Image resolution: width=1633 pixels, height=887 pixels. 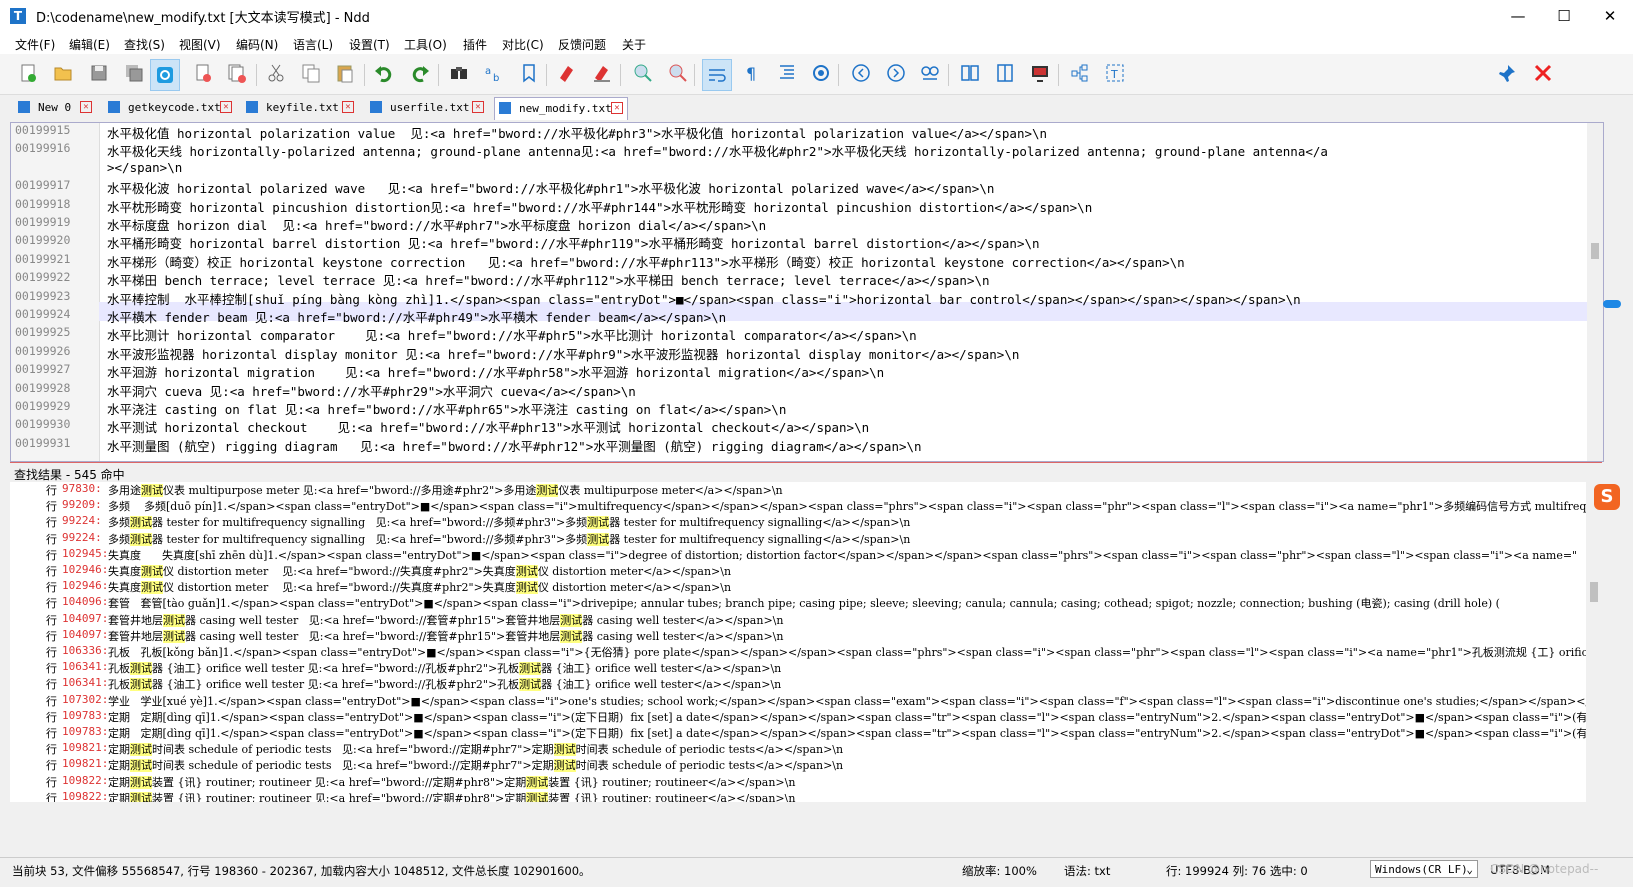 What do you see at coordinates (89, 44) in the screenshot?
I see `menu-edit: 编辑(E)` at bounding box center [89, 44].